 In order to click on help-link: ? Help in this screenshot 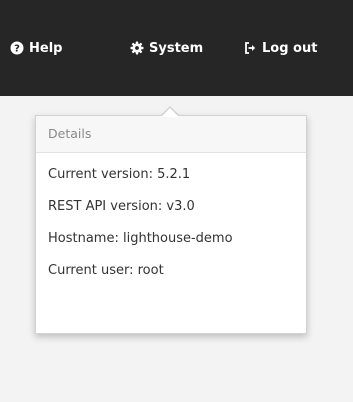, I will do `click(36, 48)`.